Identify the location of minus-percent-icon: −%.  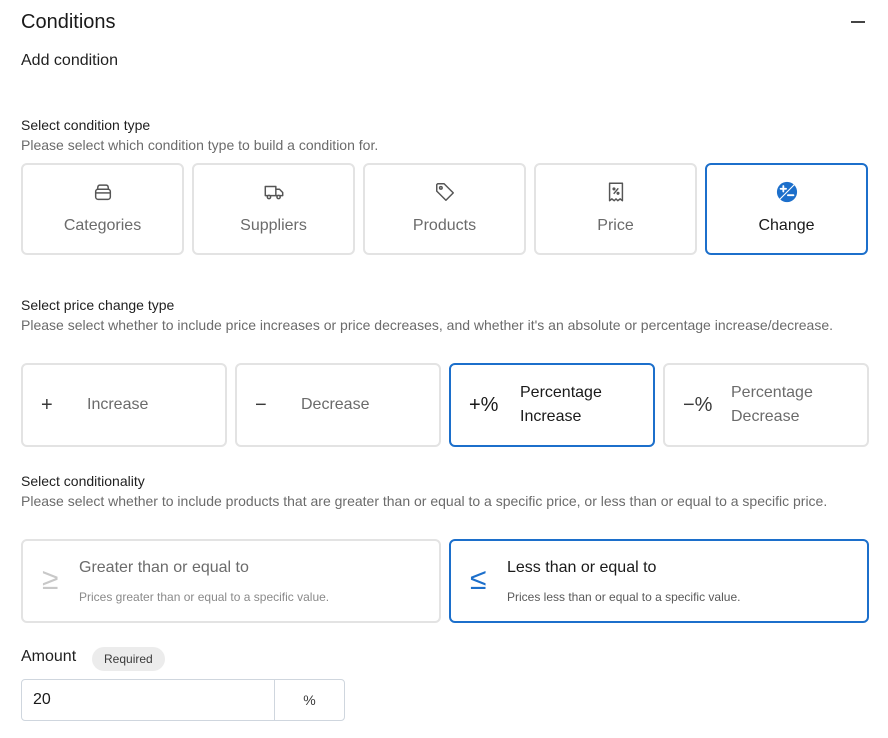
(698, 404).